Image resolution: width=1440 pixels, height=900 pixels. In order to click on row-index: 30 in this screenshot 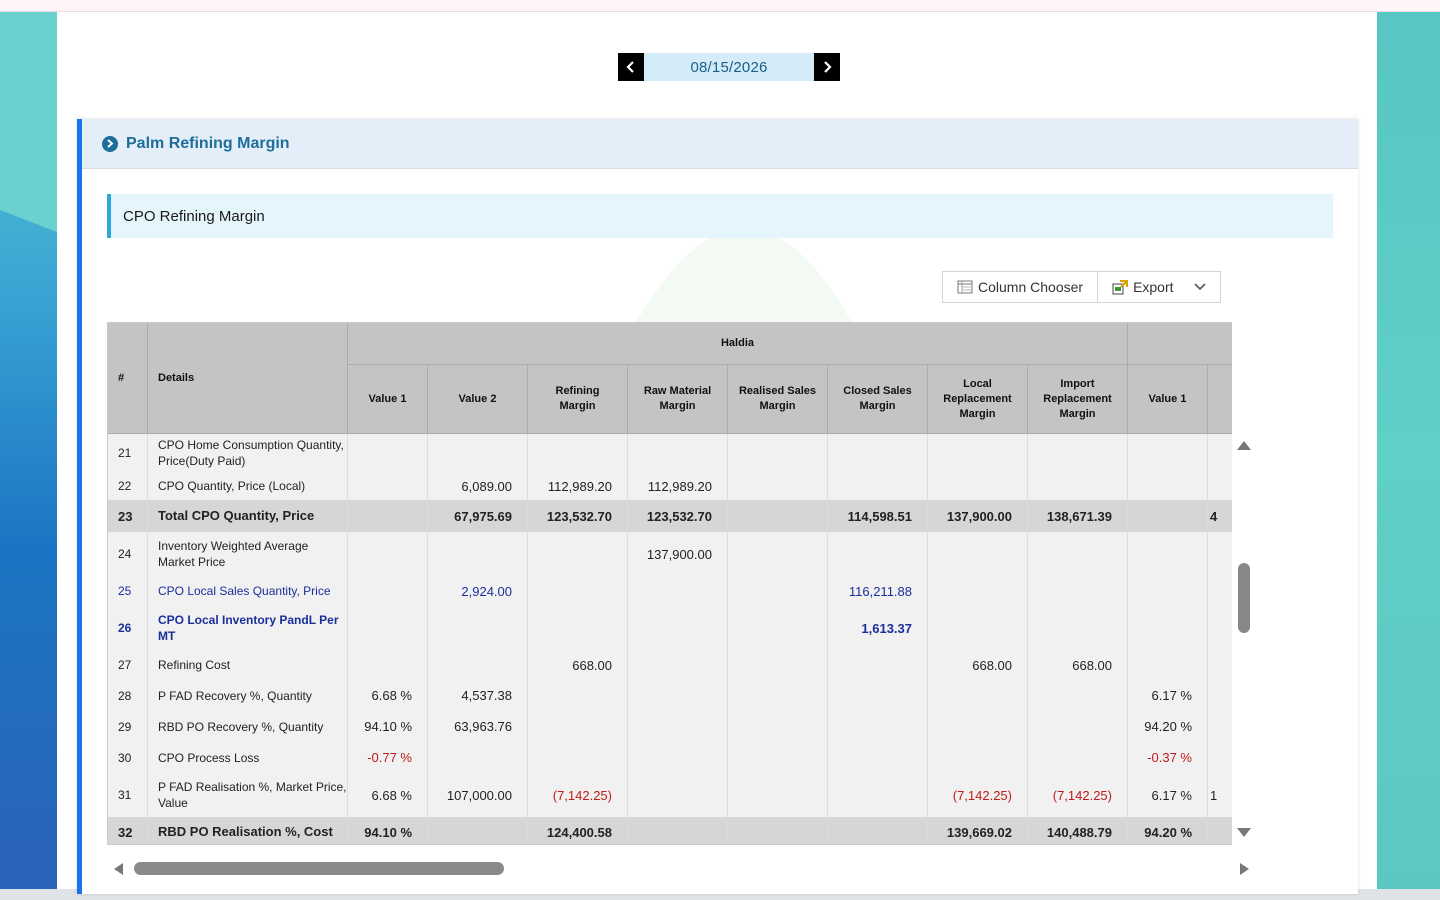, I will do `click(128, 757)`.